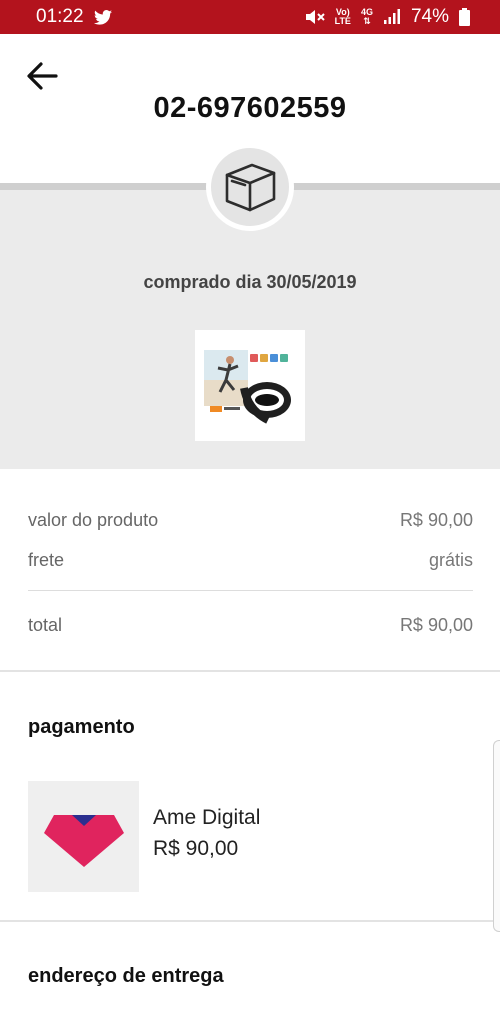 The height and width of the screenshot is (1028, 500). What do you see at coordinates (464, 17) in the screenshot?
I see `battery-icon` at bounding box center [464, 17].